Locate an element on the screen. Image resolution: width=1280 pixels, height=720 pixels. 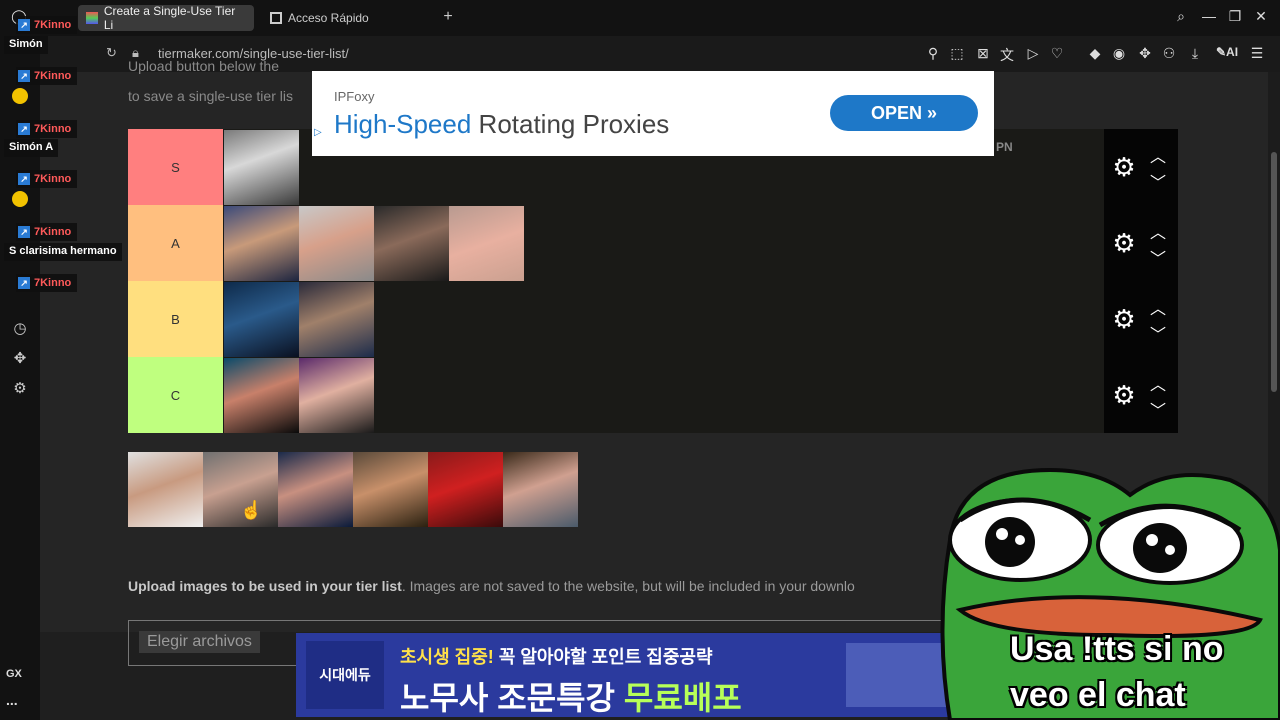
tier-label: C is located at coordinates (175, 395).